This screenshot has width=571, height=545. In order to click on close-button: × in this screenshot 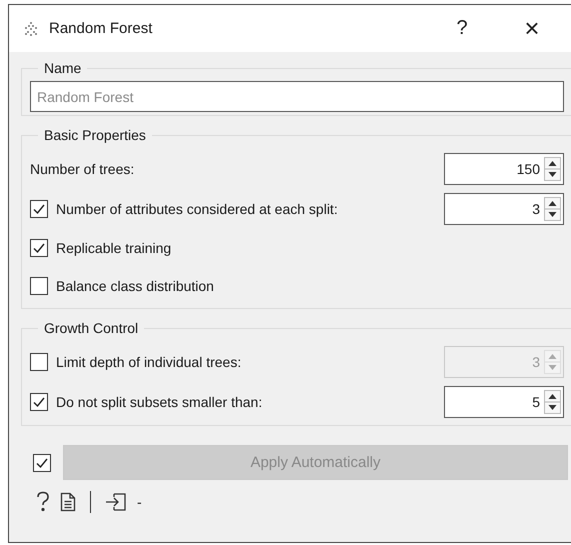, I will do `click(532, 28)`.